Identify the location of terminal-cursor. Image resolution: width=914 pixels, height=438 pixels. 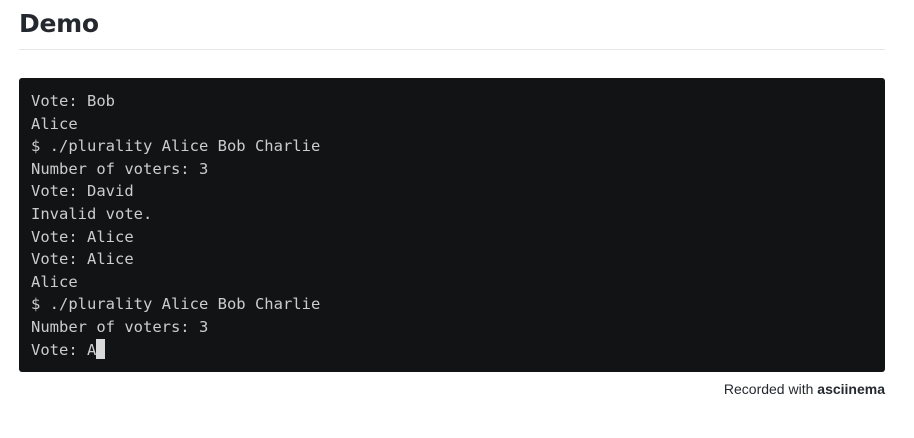
(101, 348).